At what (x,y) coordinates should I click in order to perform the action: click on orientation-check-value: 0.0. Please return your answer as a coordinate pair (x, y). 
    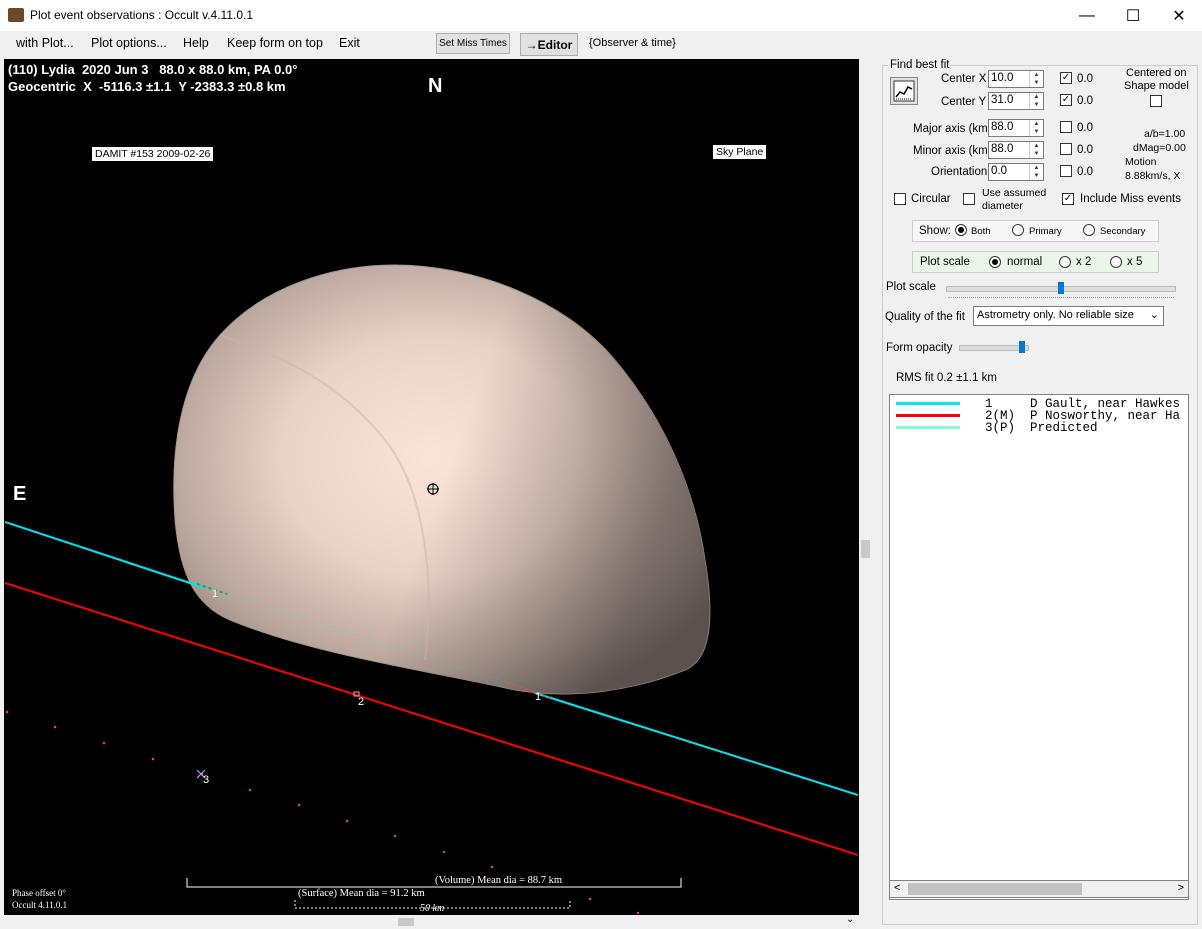
    Looking at the image, I should click on (1085, 172).